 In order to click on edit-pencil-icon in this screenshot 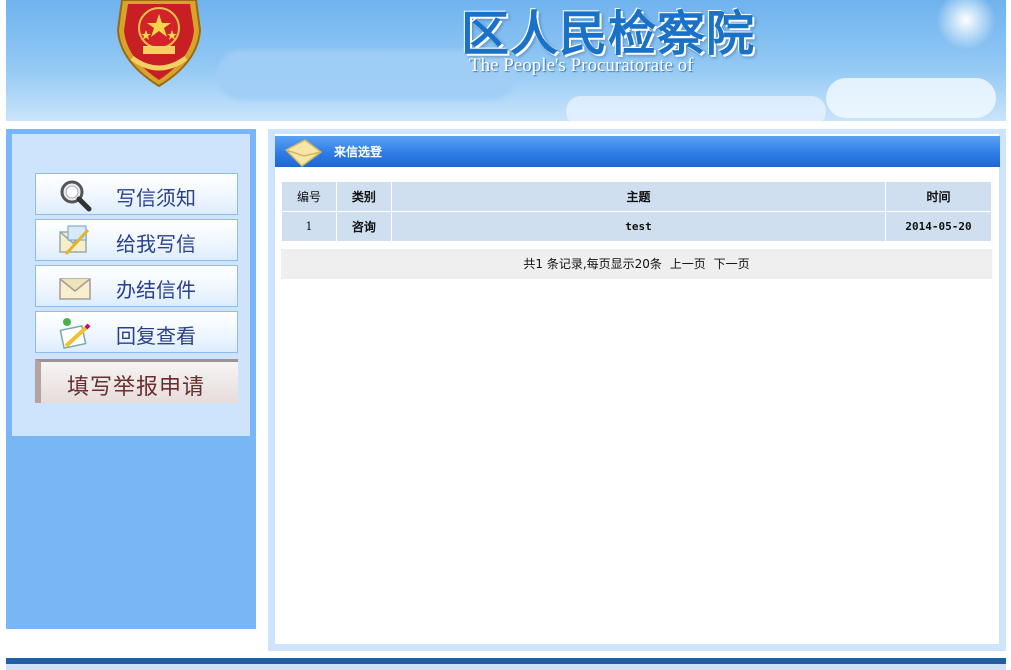, I will do `click(75, 333)`.